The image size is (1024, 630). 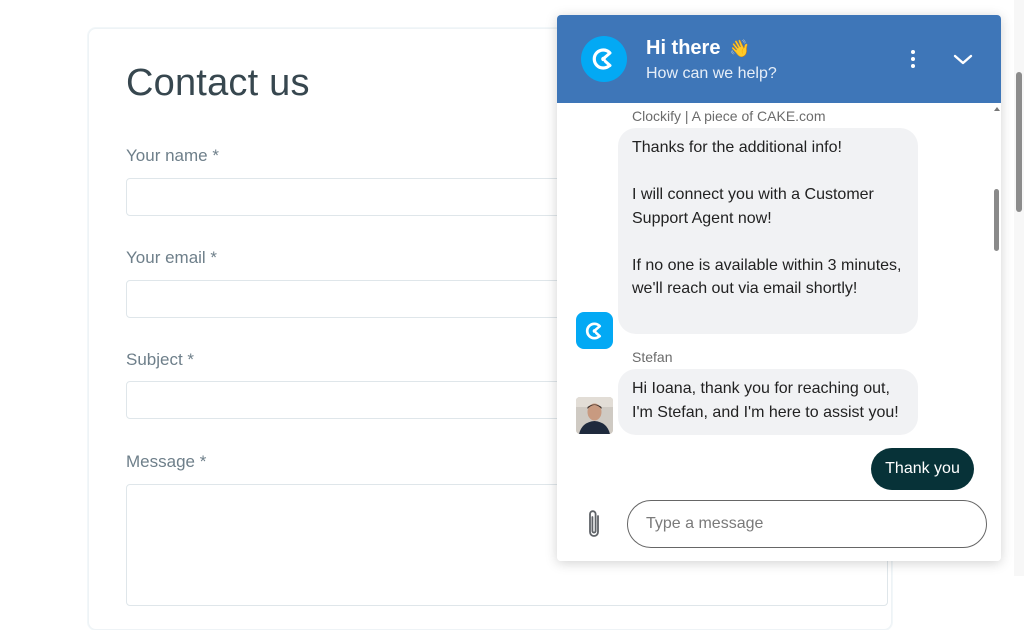 What do you see at coordinates (172, 155) in the screenshot?
I see `name-label: Your name *` at bounding box center [172, 155].